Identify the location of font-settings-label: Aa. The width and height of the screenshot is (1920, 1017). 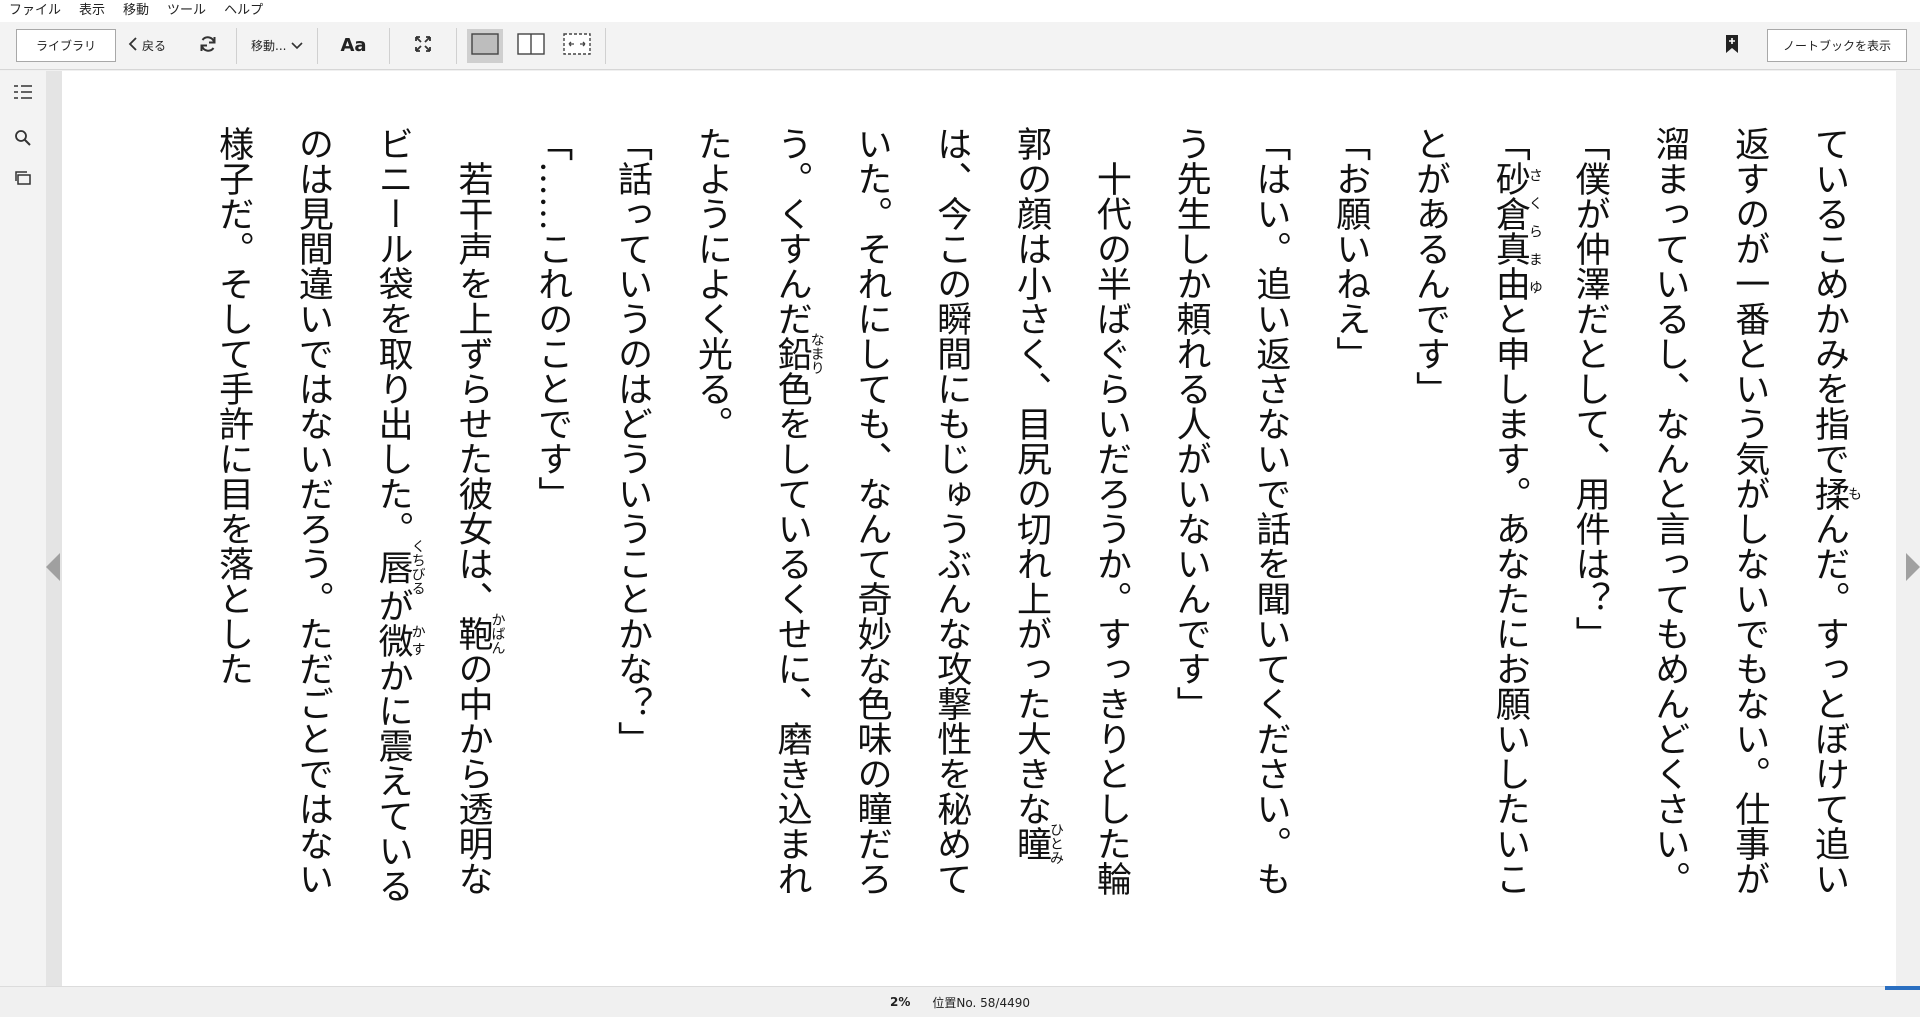
(353, 45).